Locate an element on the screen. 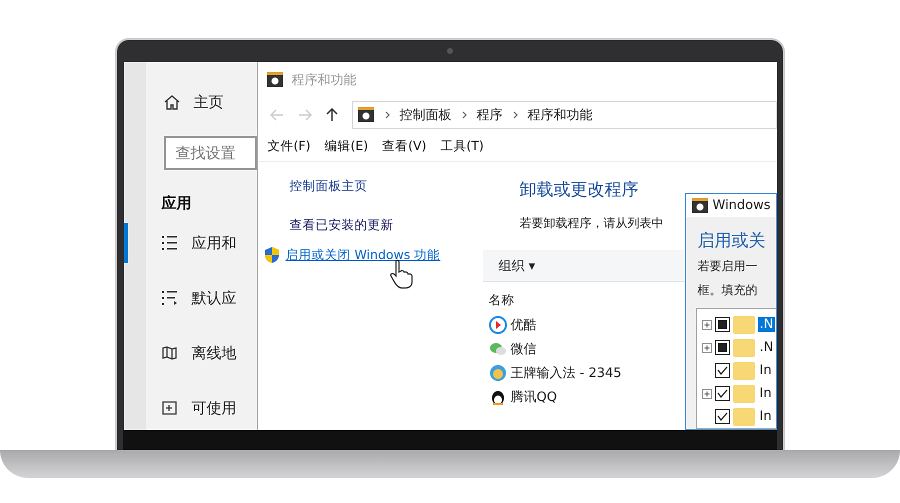 The width and height of the screenshot is (900, 503). organize-button: 组织 ▾ is located at coordinates (517, 265).